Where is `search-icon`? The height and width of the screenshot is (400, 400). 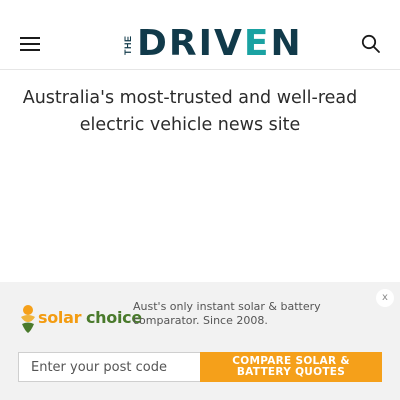
search-icon is located at coordinates (371, 44).